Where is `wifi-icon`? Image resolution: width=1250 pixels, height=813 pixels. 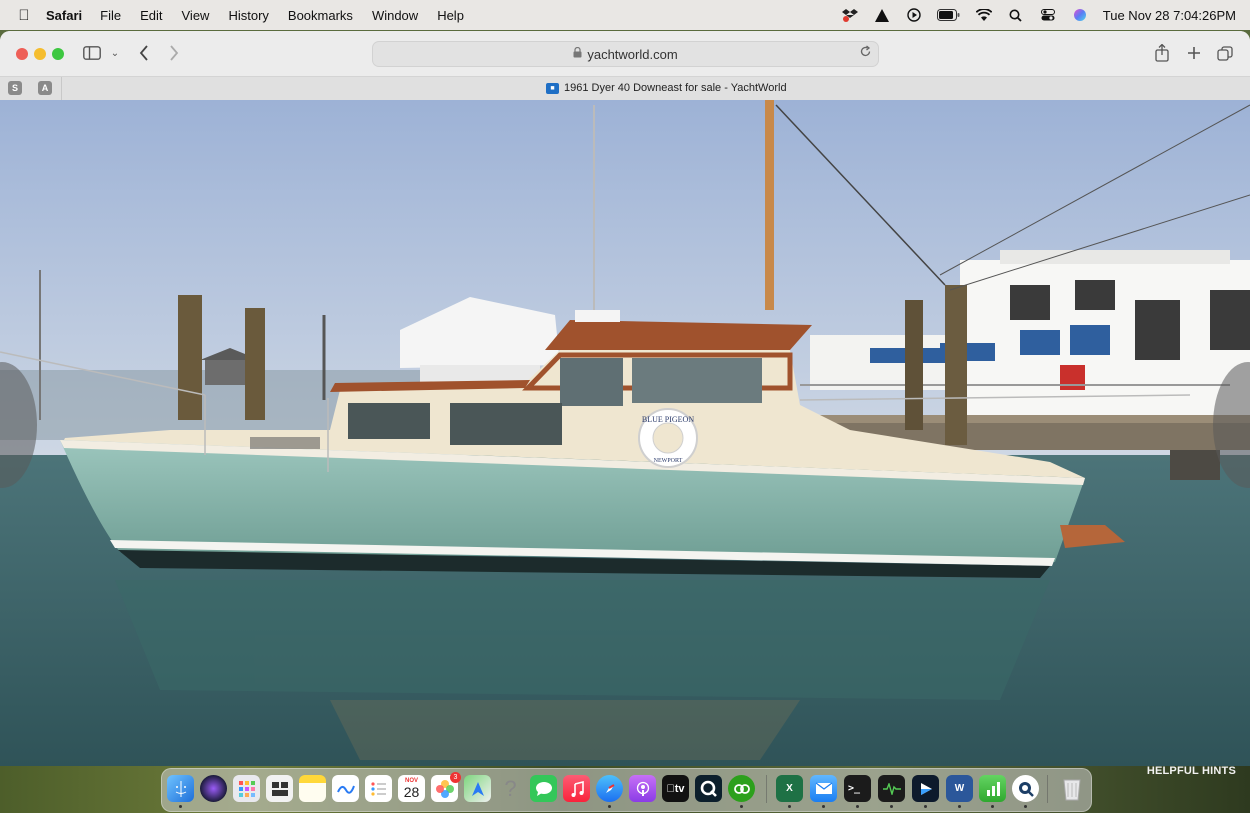 wifi-icon is located at coordinates (984, 15).